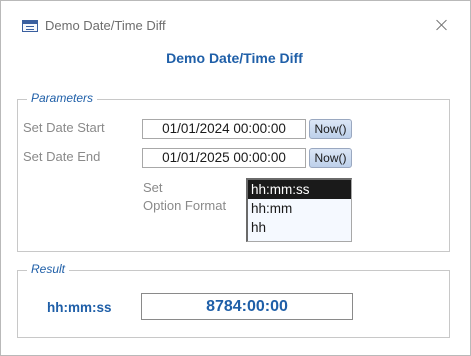  Describe the element at coordinates (48, 269) in the screenshot. I see `result-legend: Result` at that location.